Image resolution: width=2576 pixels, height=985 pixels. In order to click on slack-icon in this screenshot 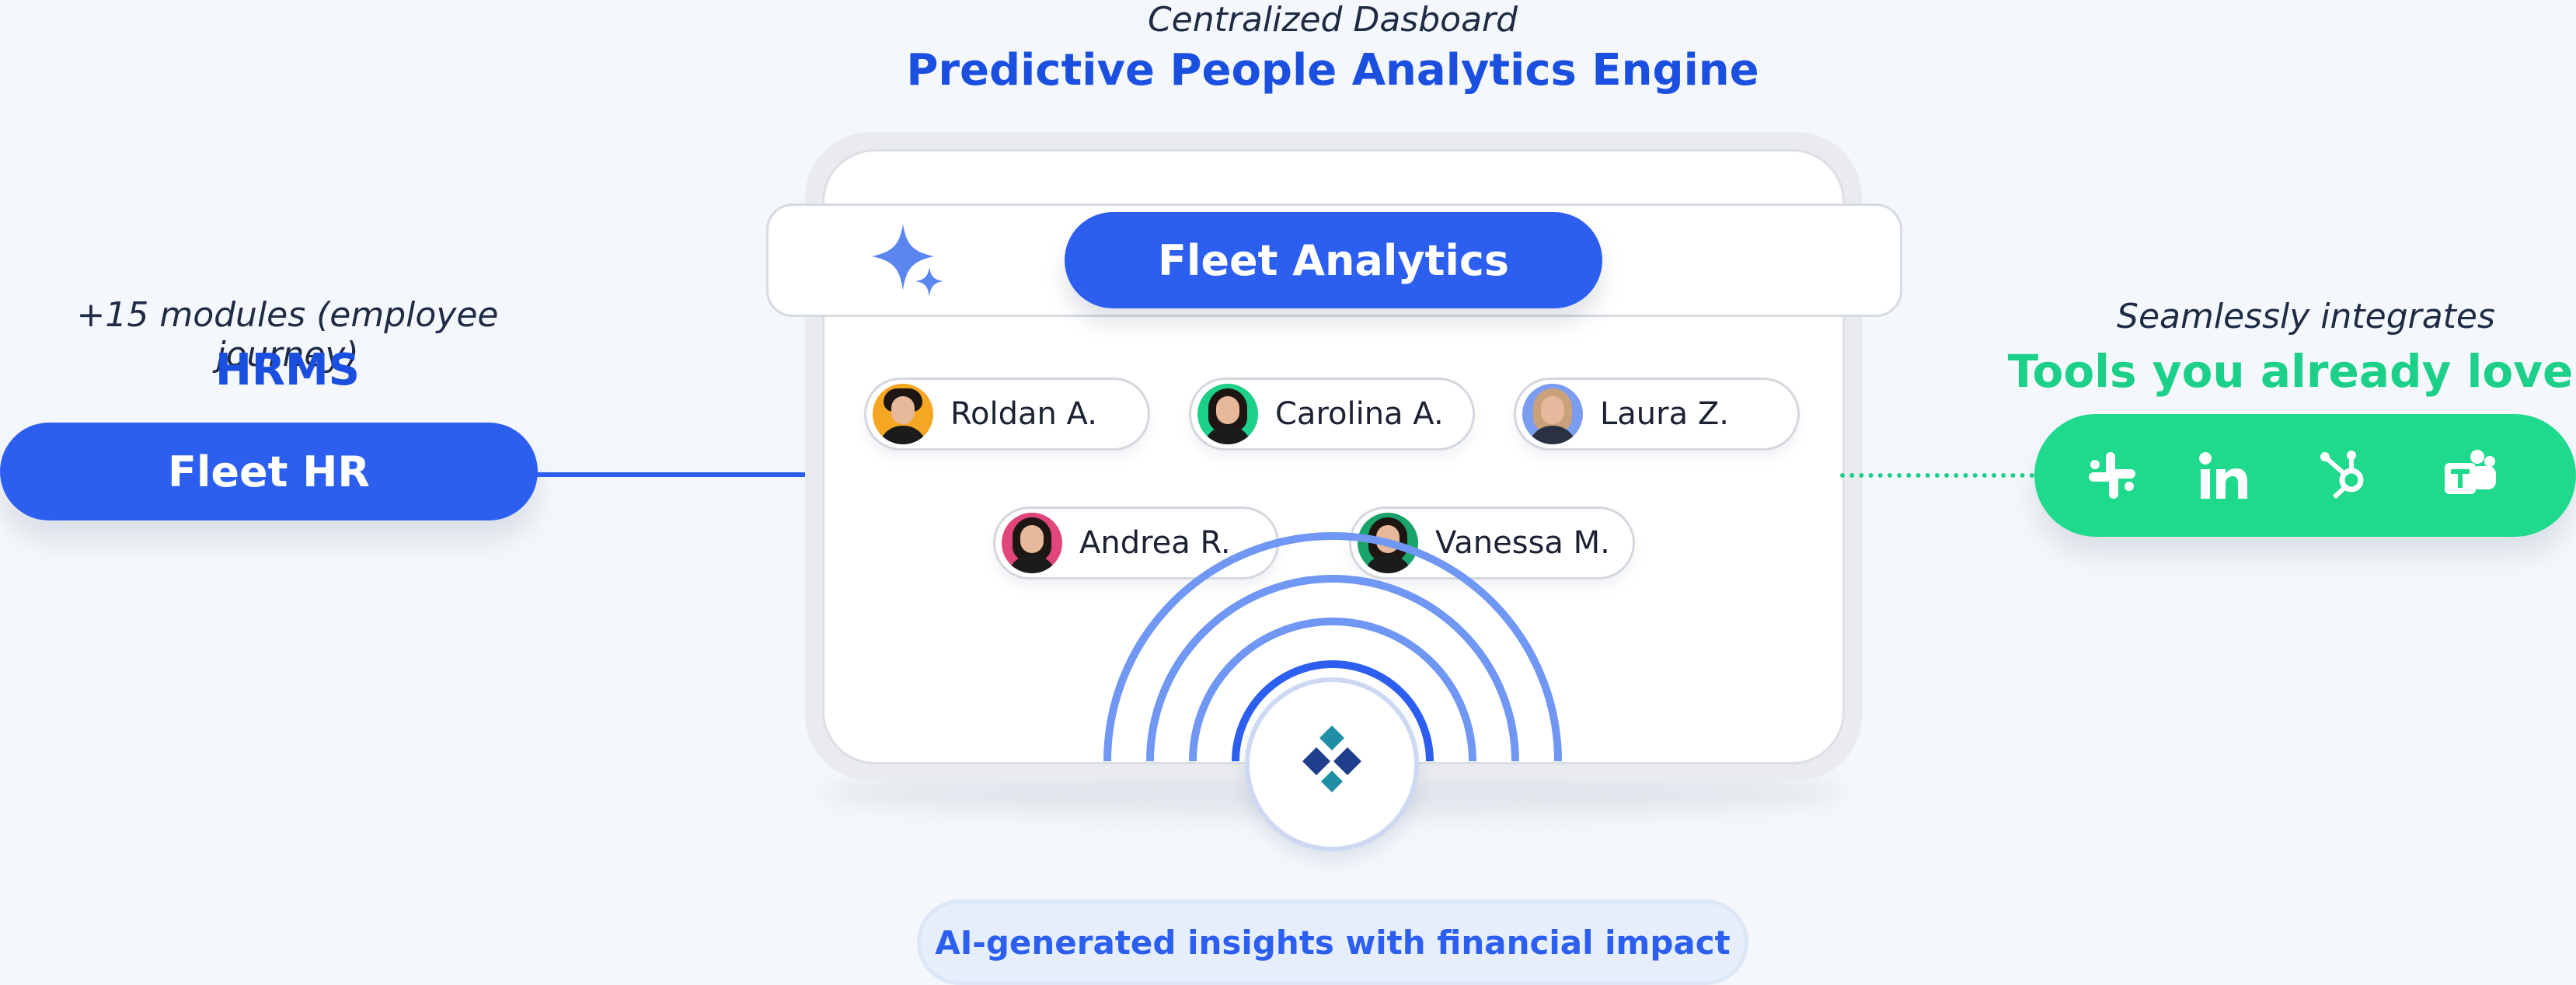, I will do `click(2112, 476)`.